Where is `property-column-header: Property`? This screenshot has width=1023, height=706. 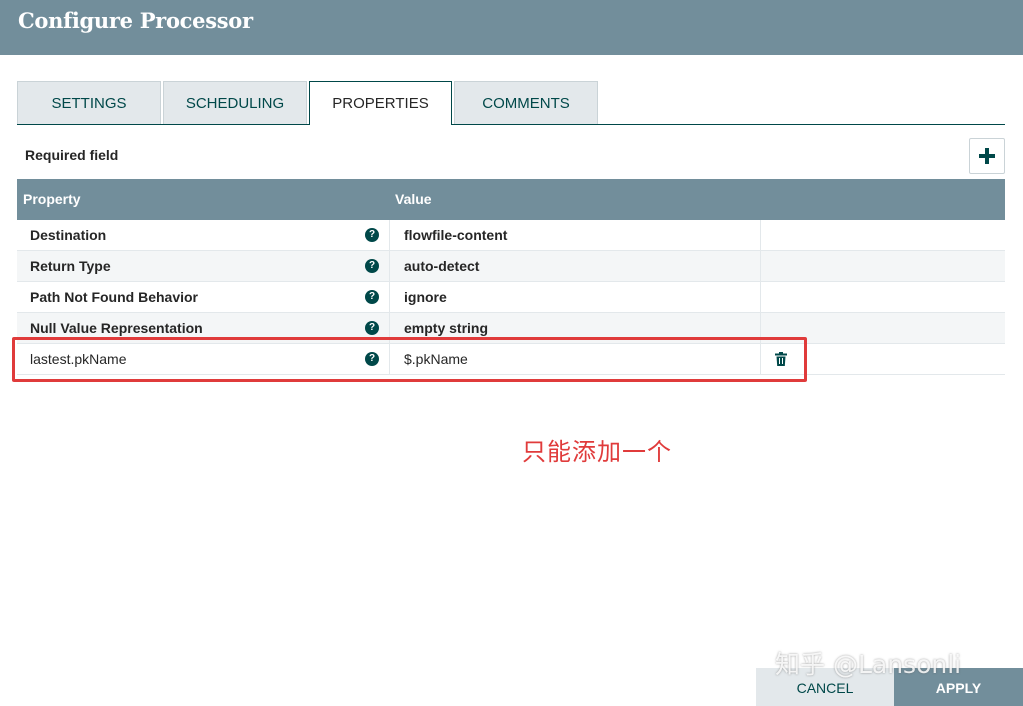
property-column-header: Property is located at coordinates (52, 199).